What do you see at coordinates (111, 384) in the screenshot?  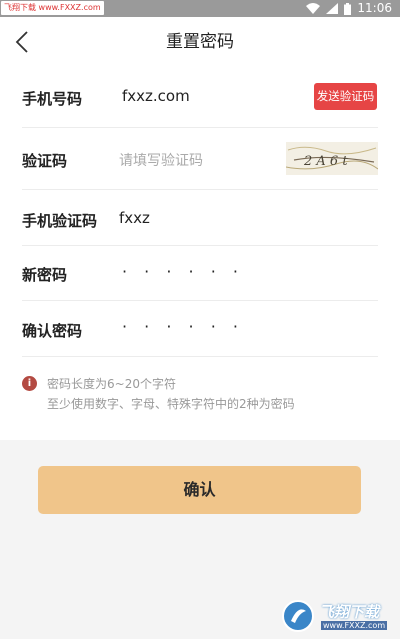 I see `hint-line-1: 密码长度为6~20个字符` at bounding box center [111, 384].